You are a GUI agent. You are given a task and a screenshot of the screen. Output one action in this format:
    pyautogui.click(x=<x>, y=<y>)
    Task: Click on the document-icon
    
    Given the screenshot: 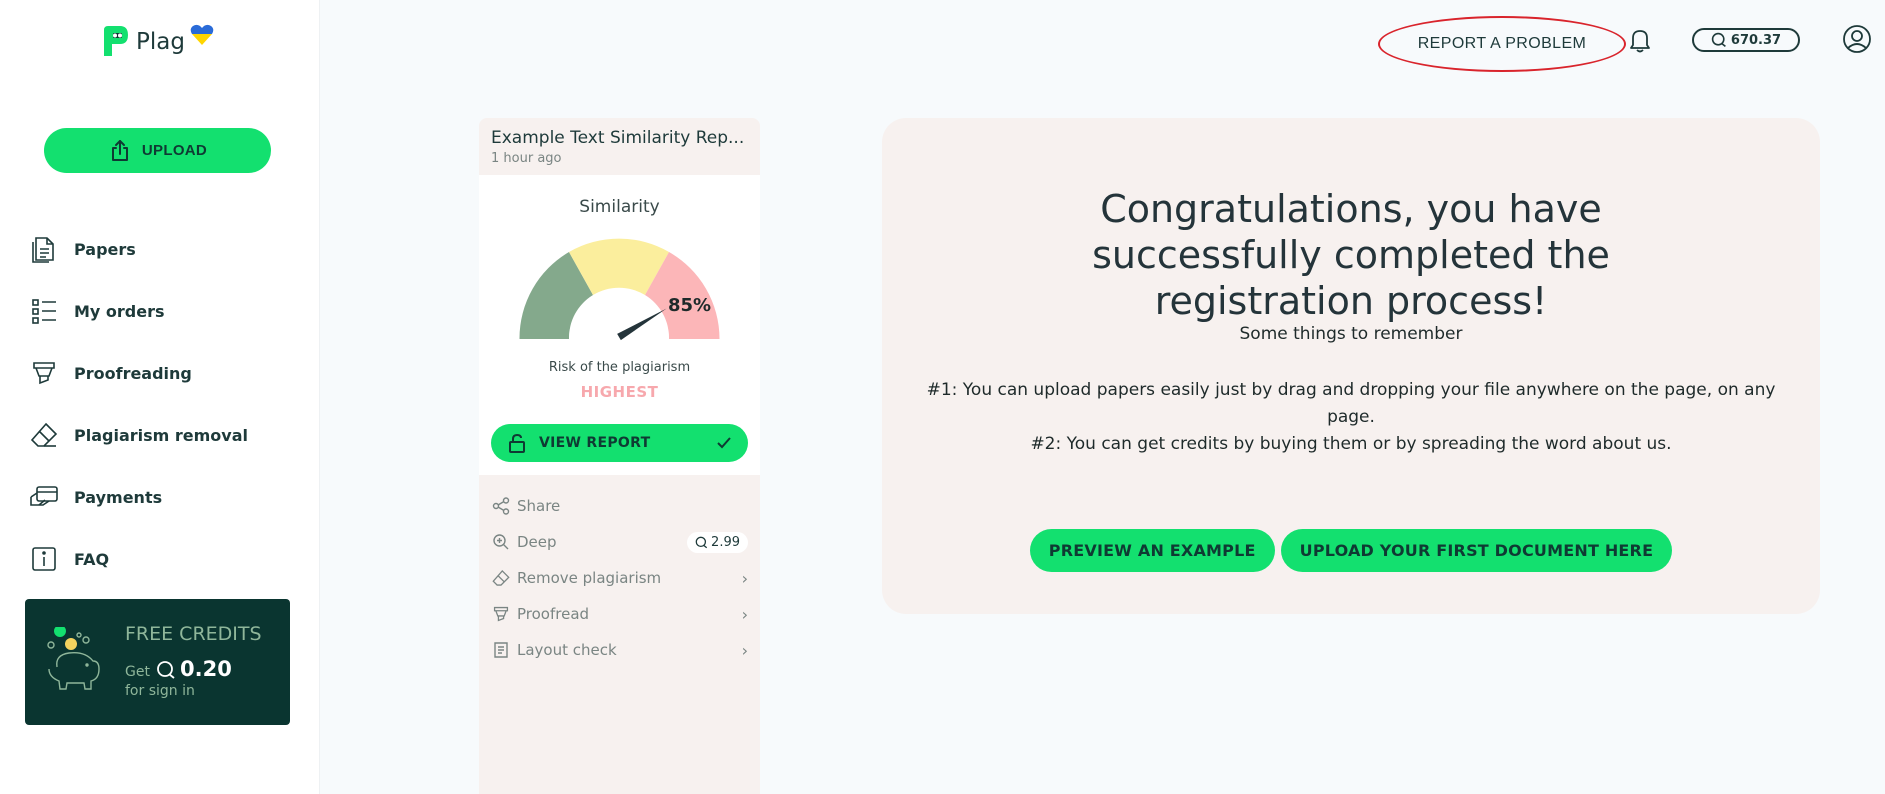 What is the action you would take?
    pyautogui.click(x=44, y=249)
    